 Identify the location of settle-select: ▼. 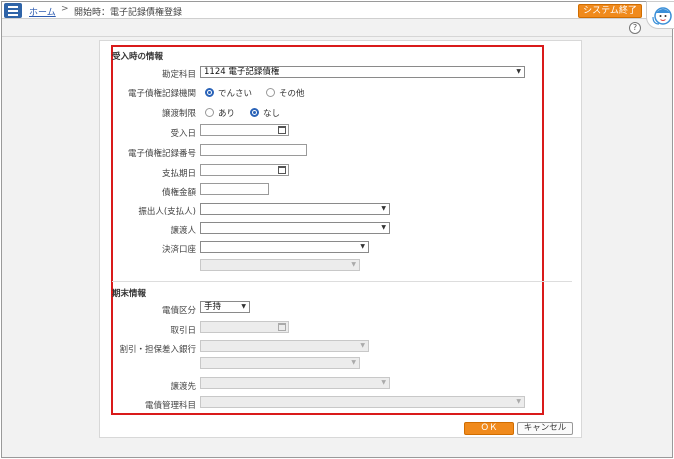
(284, 247).